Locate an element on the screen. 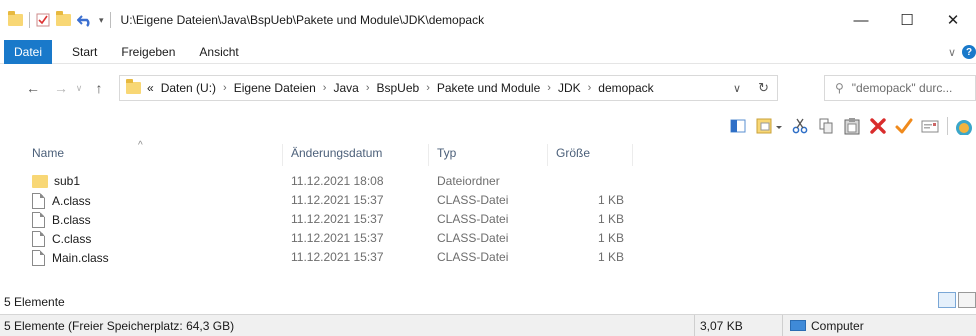  view-toggle is located at coordinates (956, 300).